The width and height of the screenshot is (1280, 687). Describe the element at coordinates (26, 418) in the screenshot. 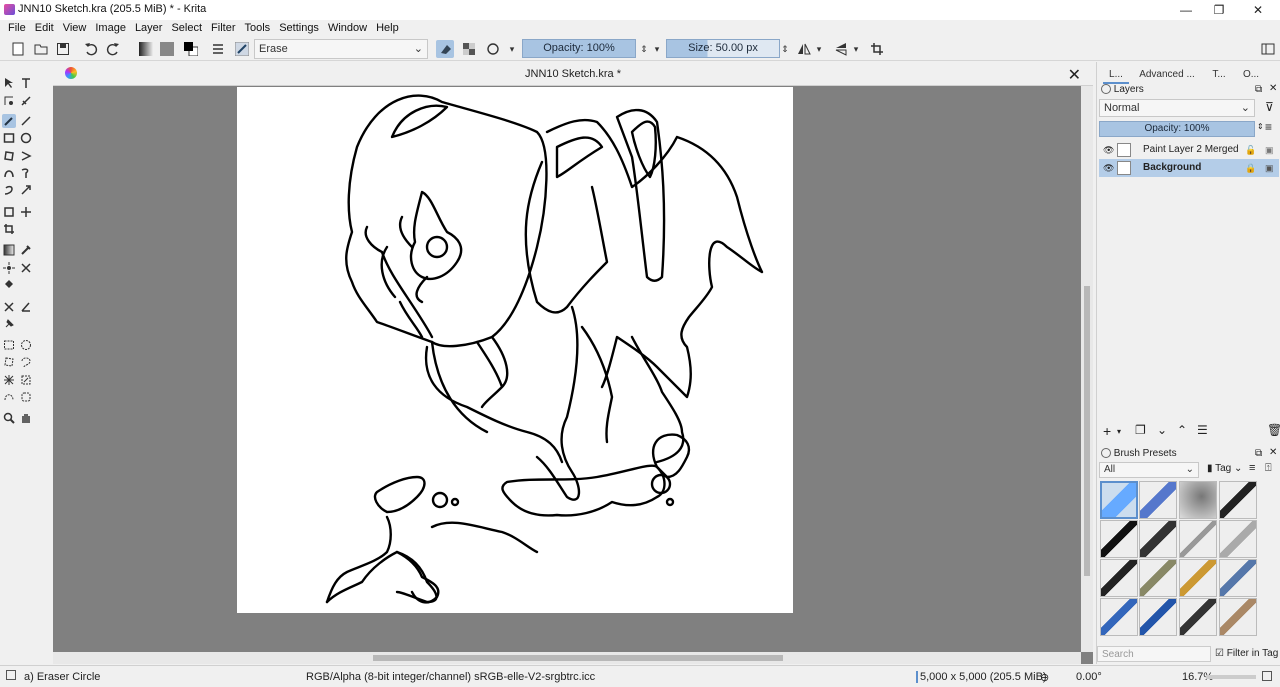

I see `pan-hand-icon` at that location.